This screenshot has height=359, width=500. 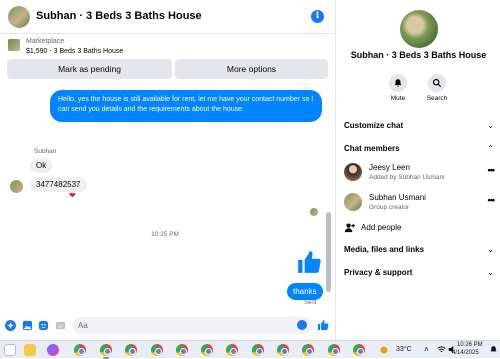 I want to click on member-name: Jeesy Leen, so click(x=389, y=167).